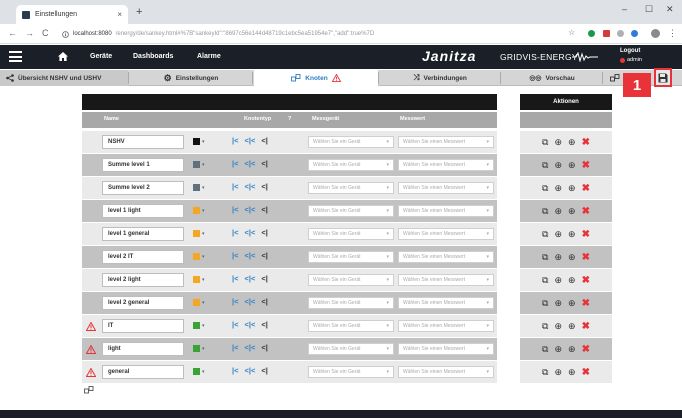 This screenshot has width=682, height=418. Describe the element at coordinates (634, 33) in the screenshot. I see `extension-blue-icon` at that location.